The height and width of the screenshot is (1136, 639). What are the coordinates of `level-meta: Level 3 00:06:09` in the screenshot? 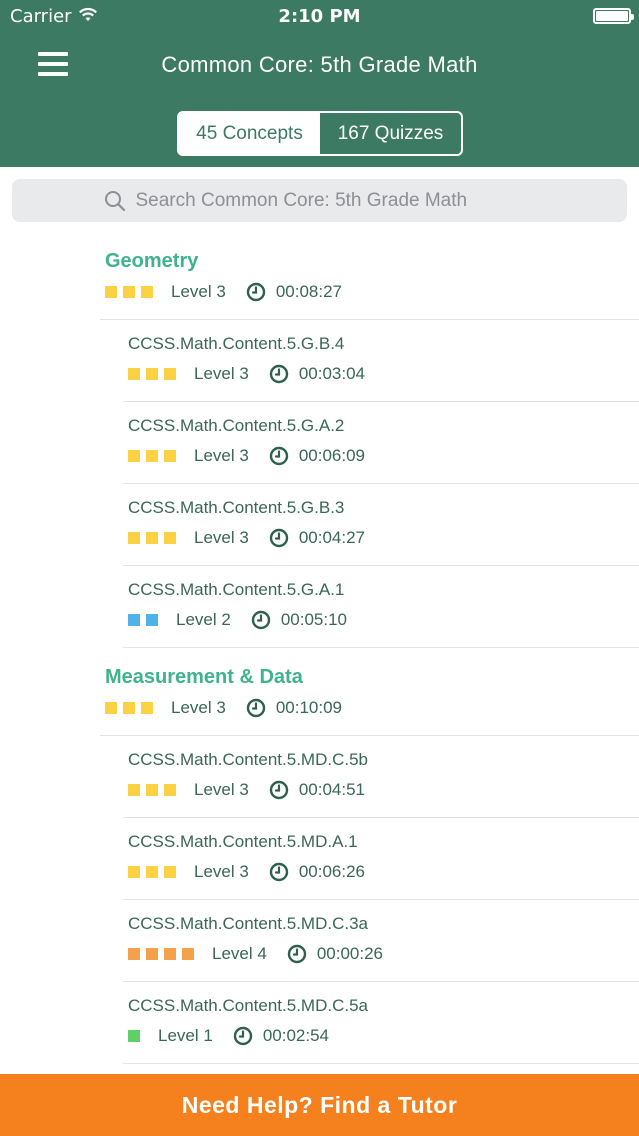 It's located at (246, 456).